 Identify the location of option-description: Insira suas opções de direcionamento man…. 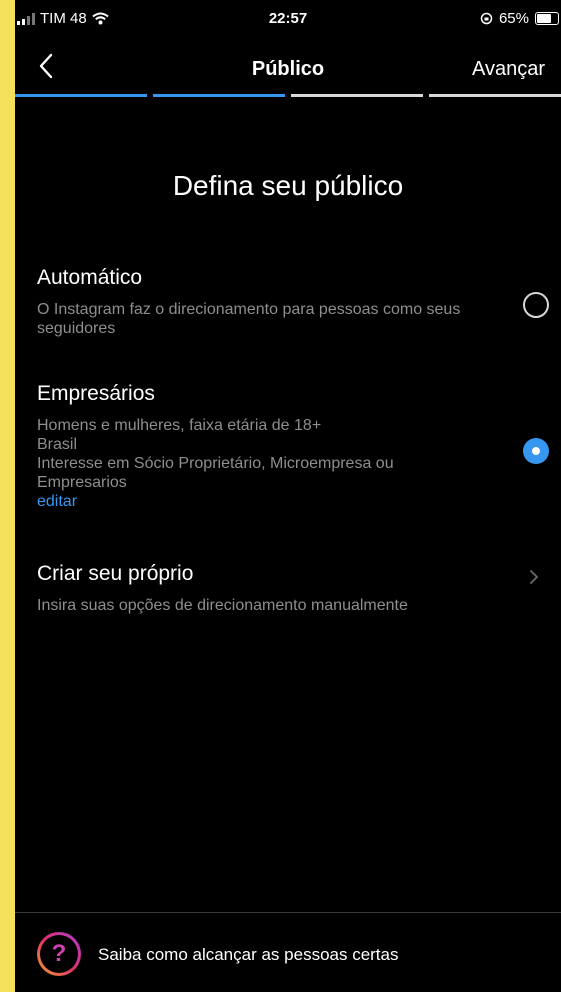
(222, 605).